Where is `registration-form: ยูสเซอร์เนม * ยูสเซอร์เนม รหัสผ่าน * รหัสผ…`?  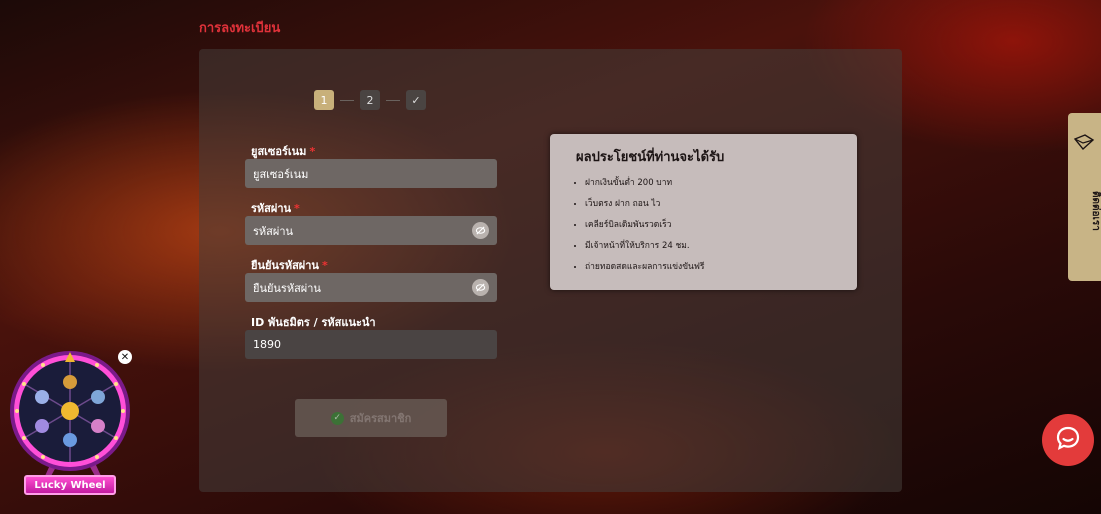
registration-form: ยูสเซอร์เนม * ยูสเซอร์เนม รหัสผ่าน * รหัสผ… is located at coordinates (371, 256).